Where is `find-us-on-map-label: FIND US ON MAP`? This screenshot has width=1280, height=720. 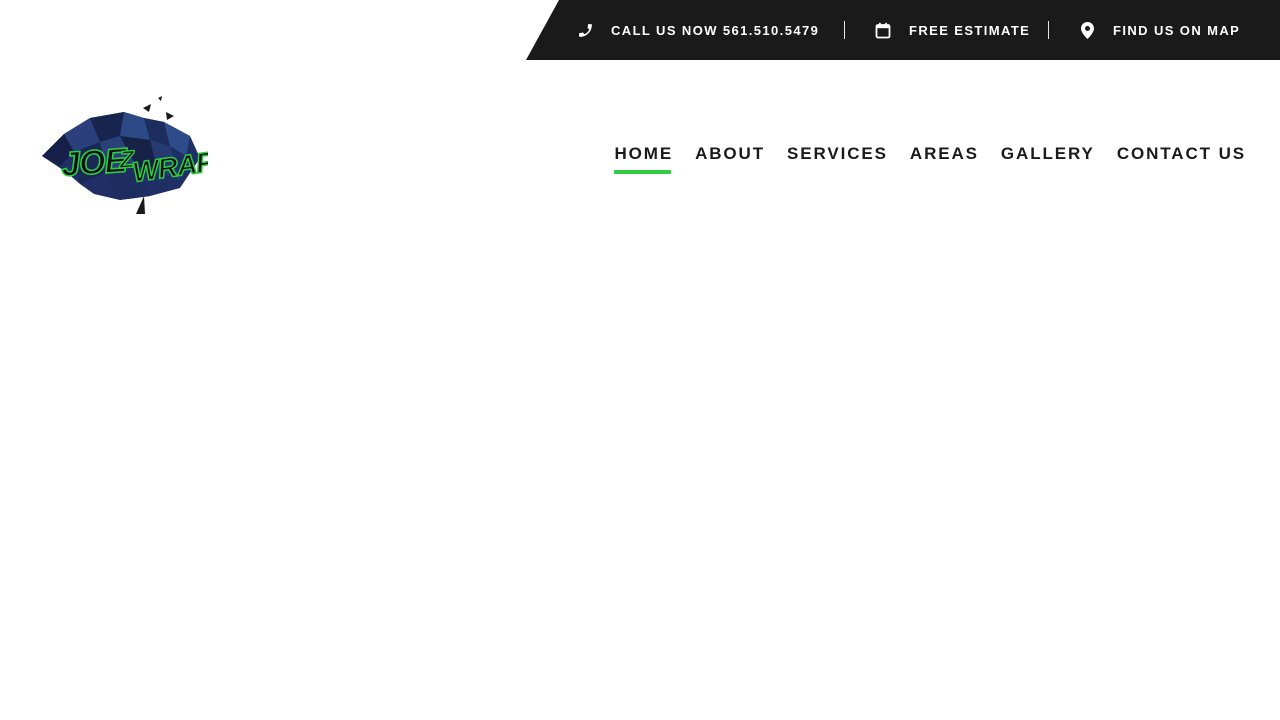
find-us-on-map-label: FIND US ON MAP is located at coordinates (1177, 30).